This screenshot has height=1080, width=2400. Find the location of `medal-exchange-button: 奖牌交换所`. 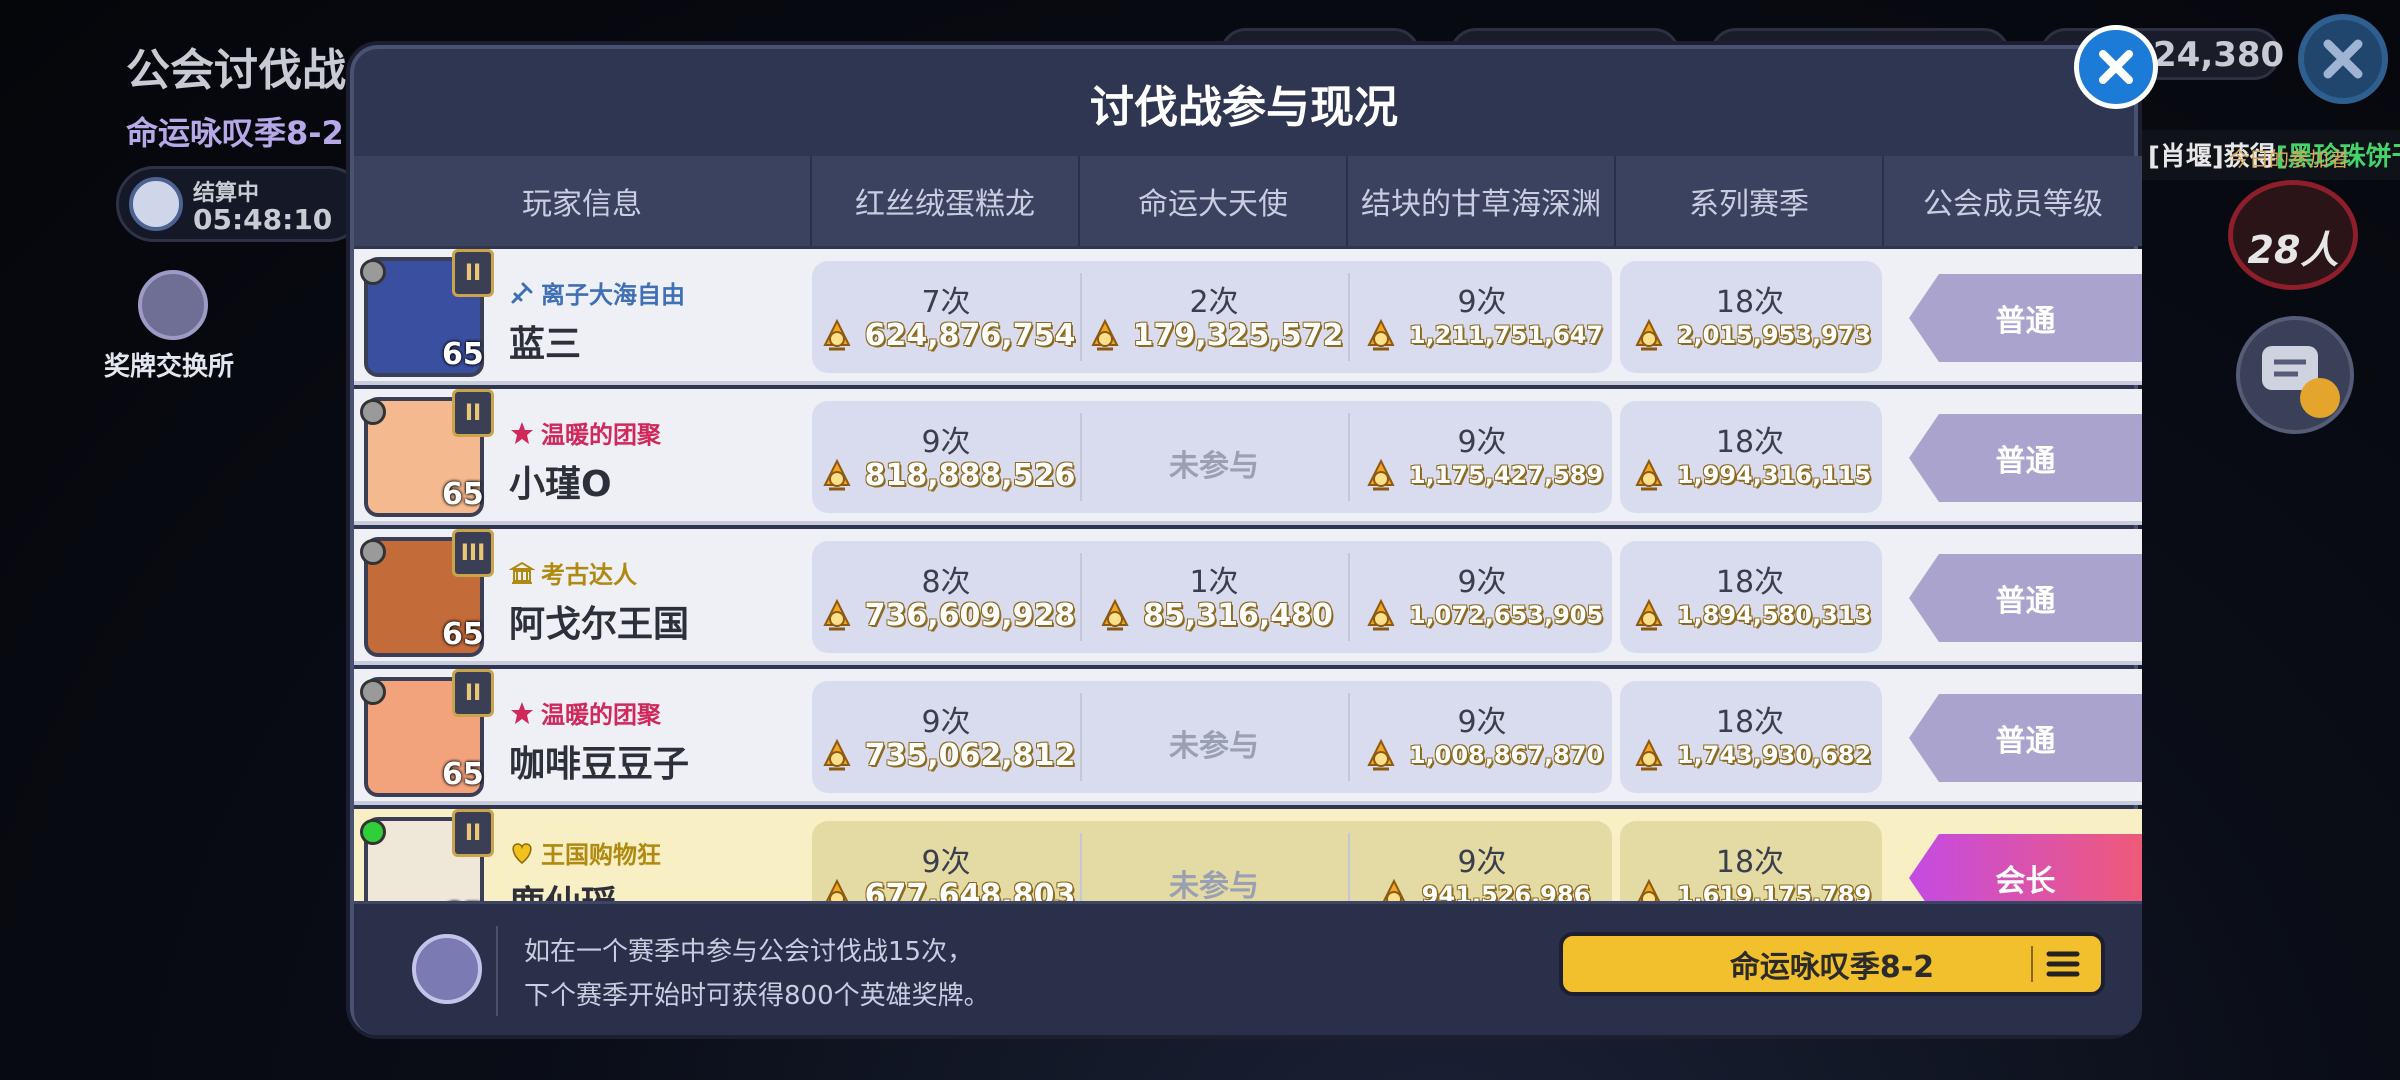

medal-exchange-button: 奖牌交换所 is located at coordinates (174, 326).